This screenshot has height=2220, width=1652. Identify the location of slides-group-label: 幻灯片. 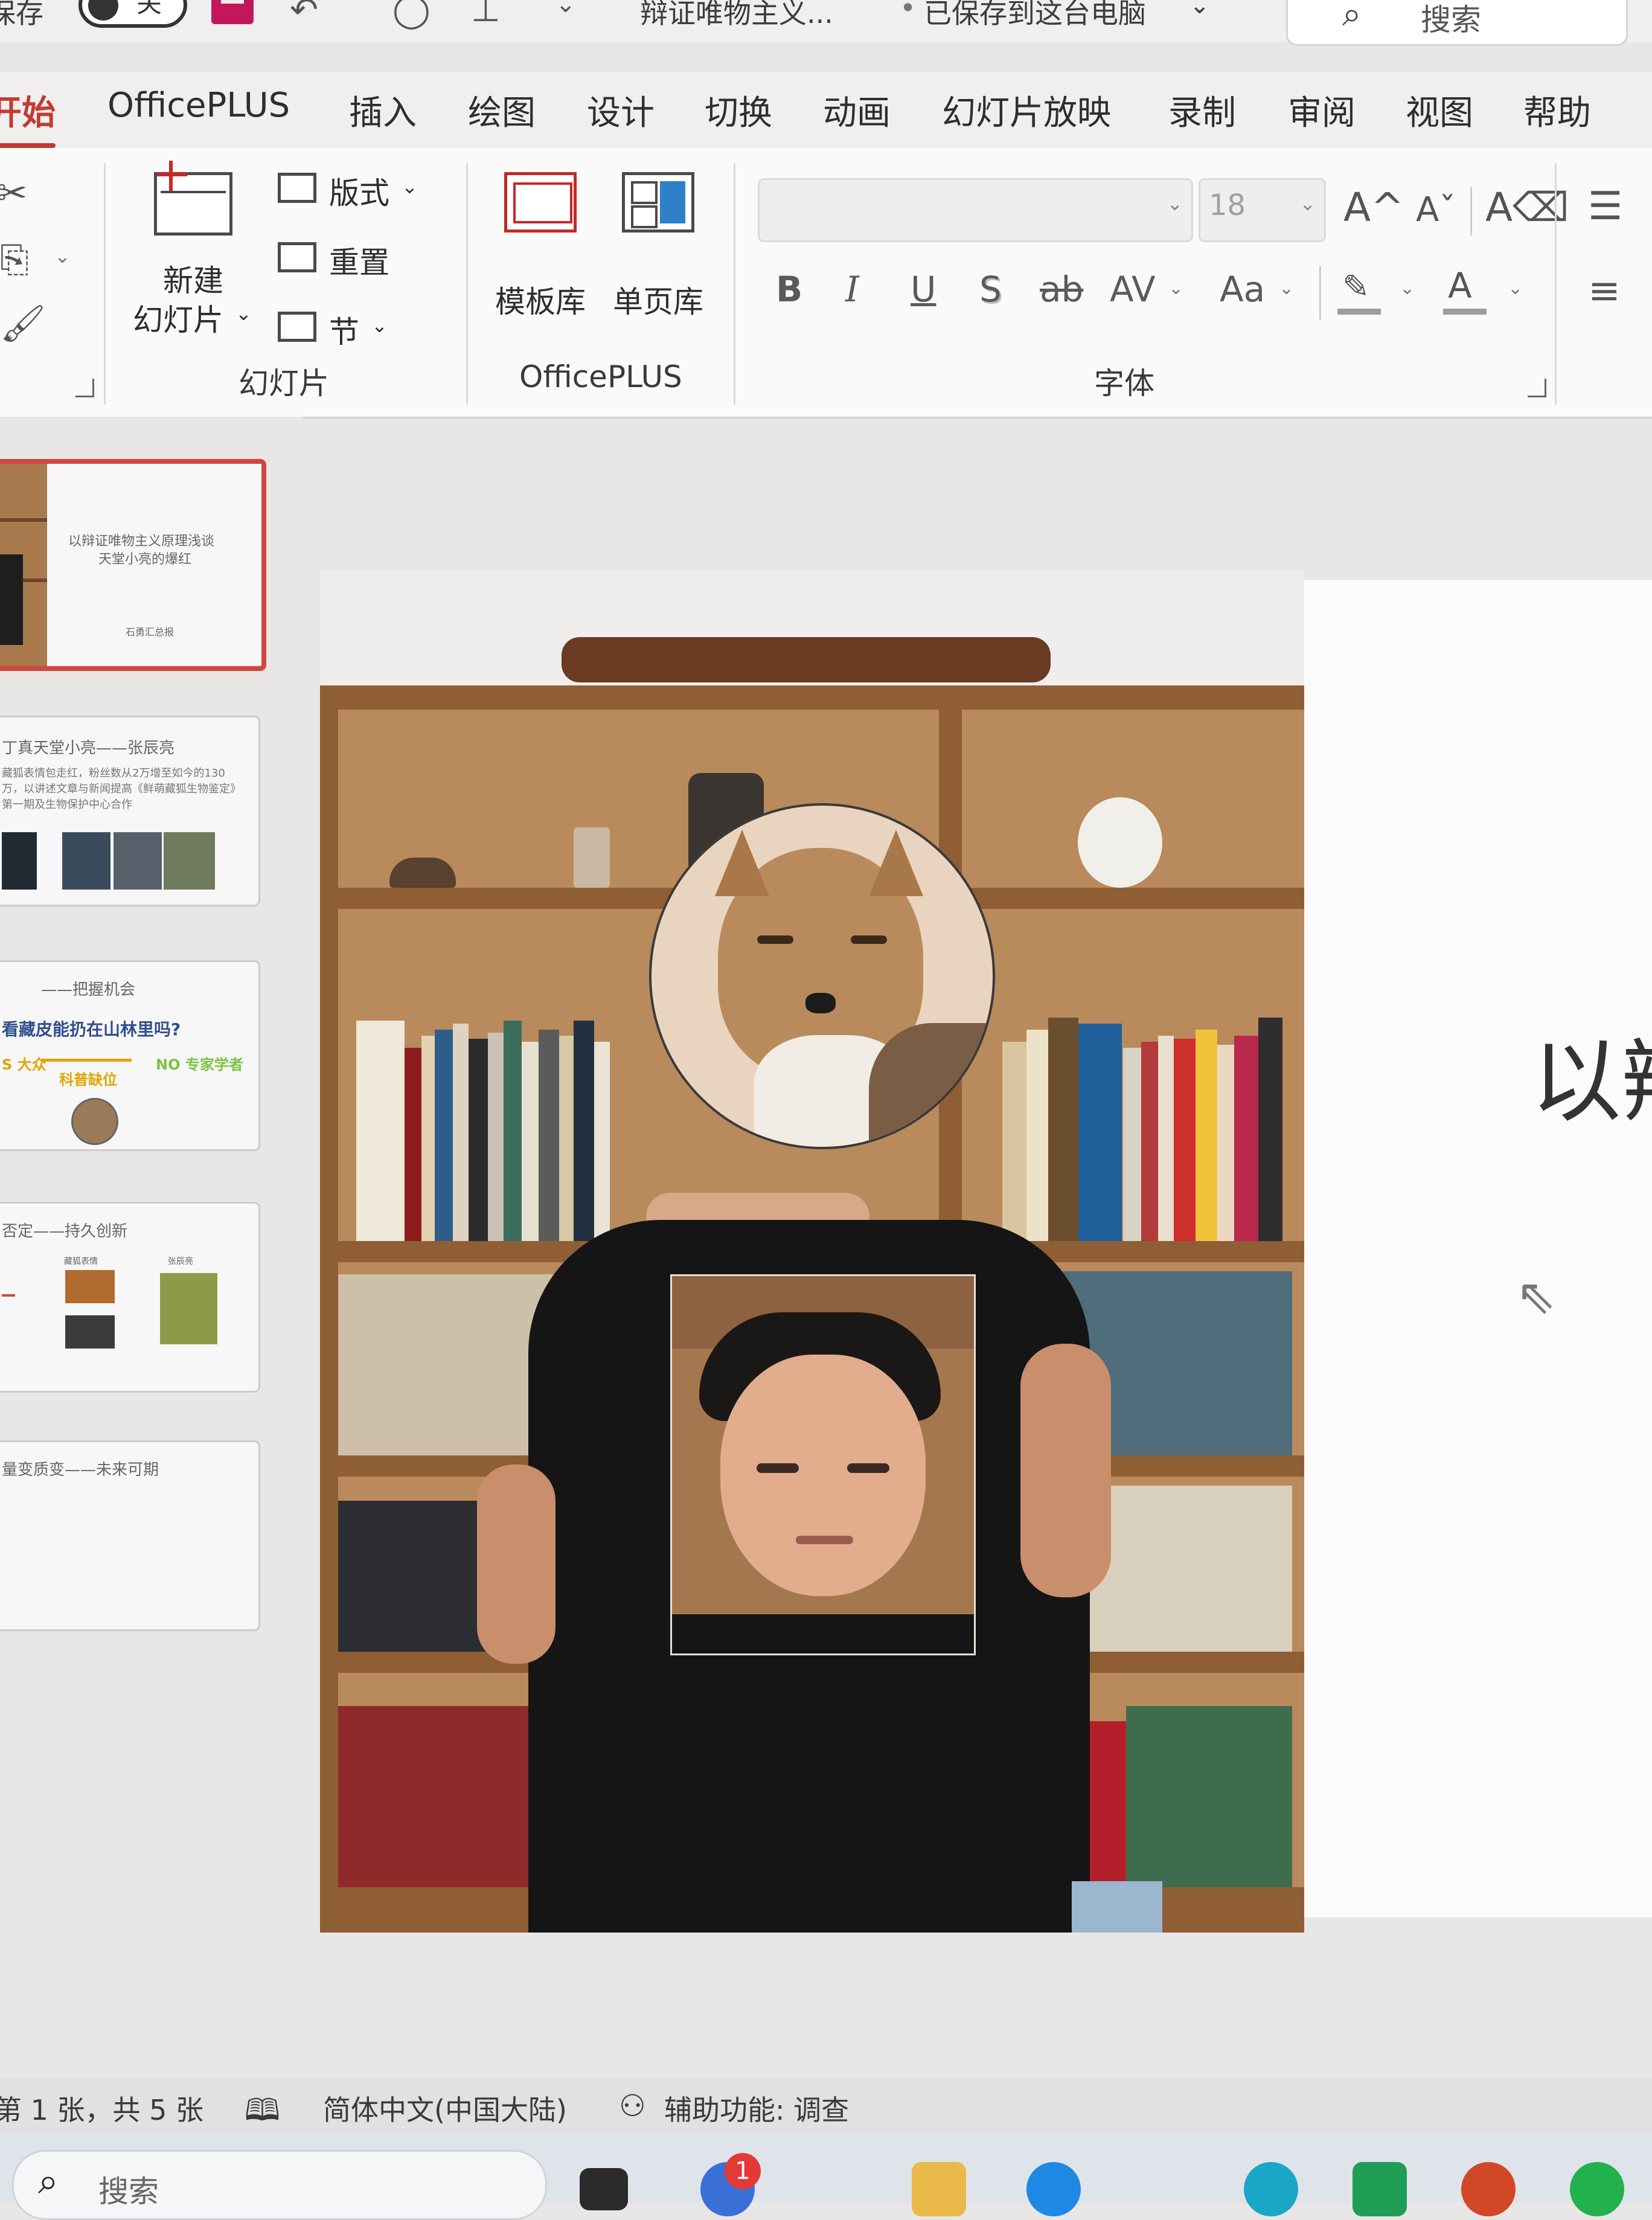
(284, 384).